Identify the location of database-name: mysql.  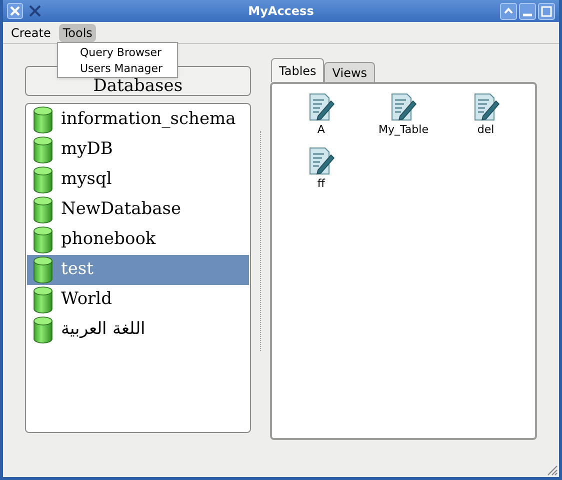
(86, 180).